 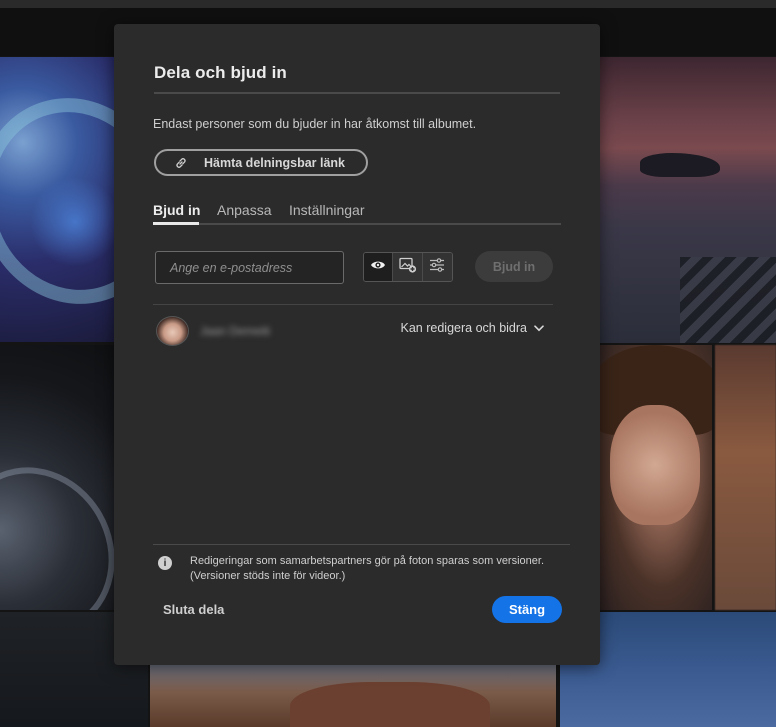 I want to click on eye-icon, so click(x=378, y=267).